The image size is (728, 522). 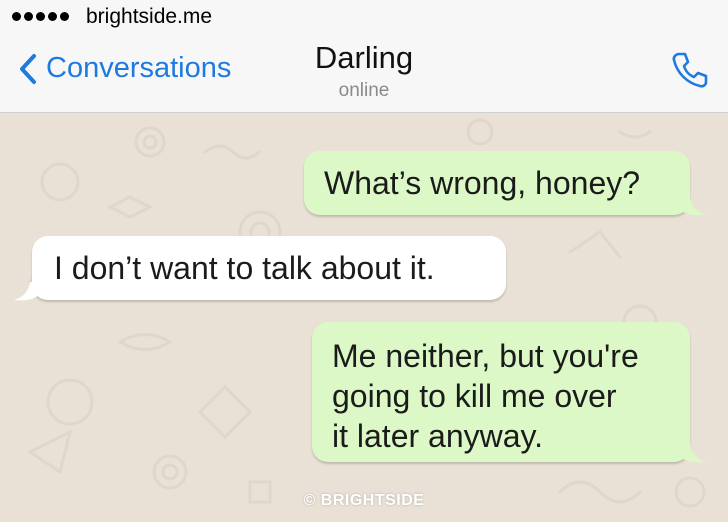 What do you see at coordinates (269, 268) in the screenshot?
I see `message-bubble-incoming: I don’t want to talk about it.` at bounding box center [269, 268].